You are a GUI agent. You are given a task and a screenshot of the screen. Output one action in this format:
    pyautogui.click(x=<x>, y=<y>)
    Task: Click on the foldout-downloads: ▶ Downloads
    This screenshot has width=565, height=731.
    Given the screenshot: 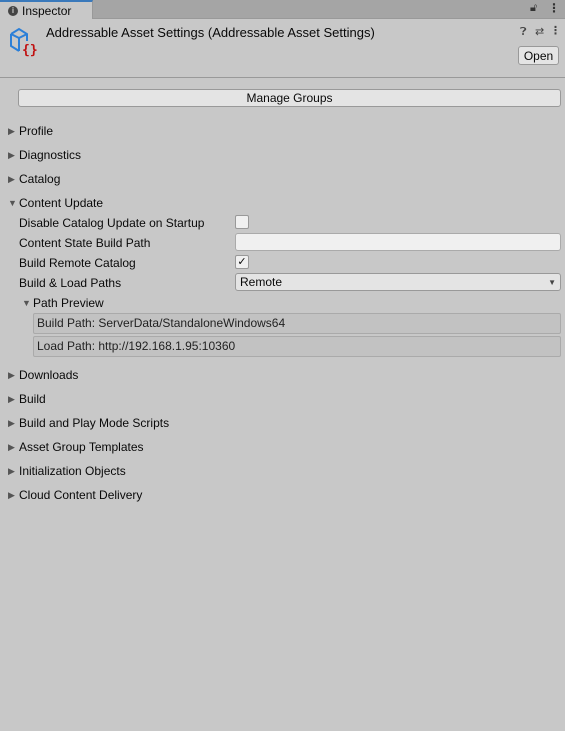 What is the action you would take?
    pyautogui.click(x=43, y=375)
    